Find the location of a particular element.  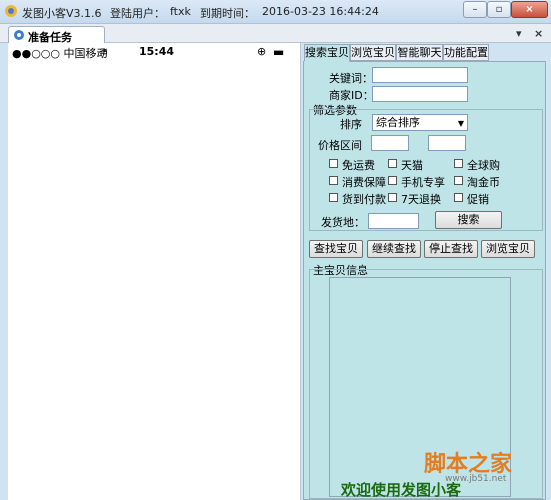

tab-smart-chat: 智能聊天 is located at coordinates (419, 52).